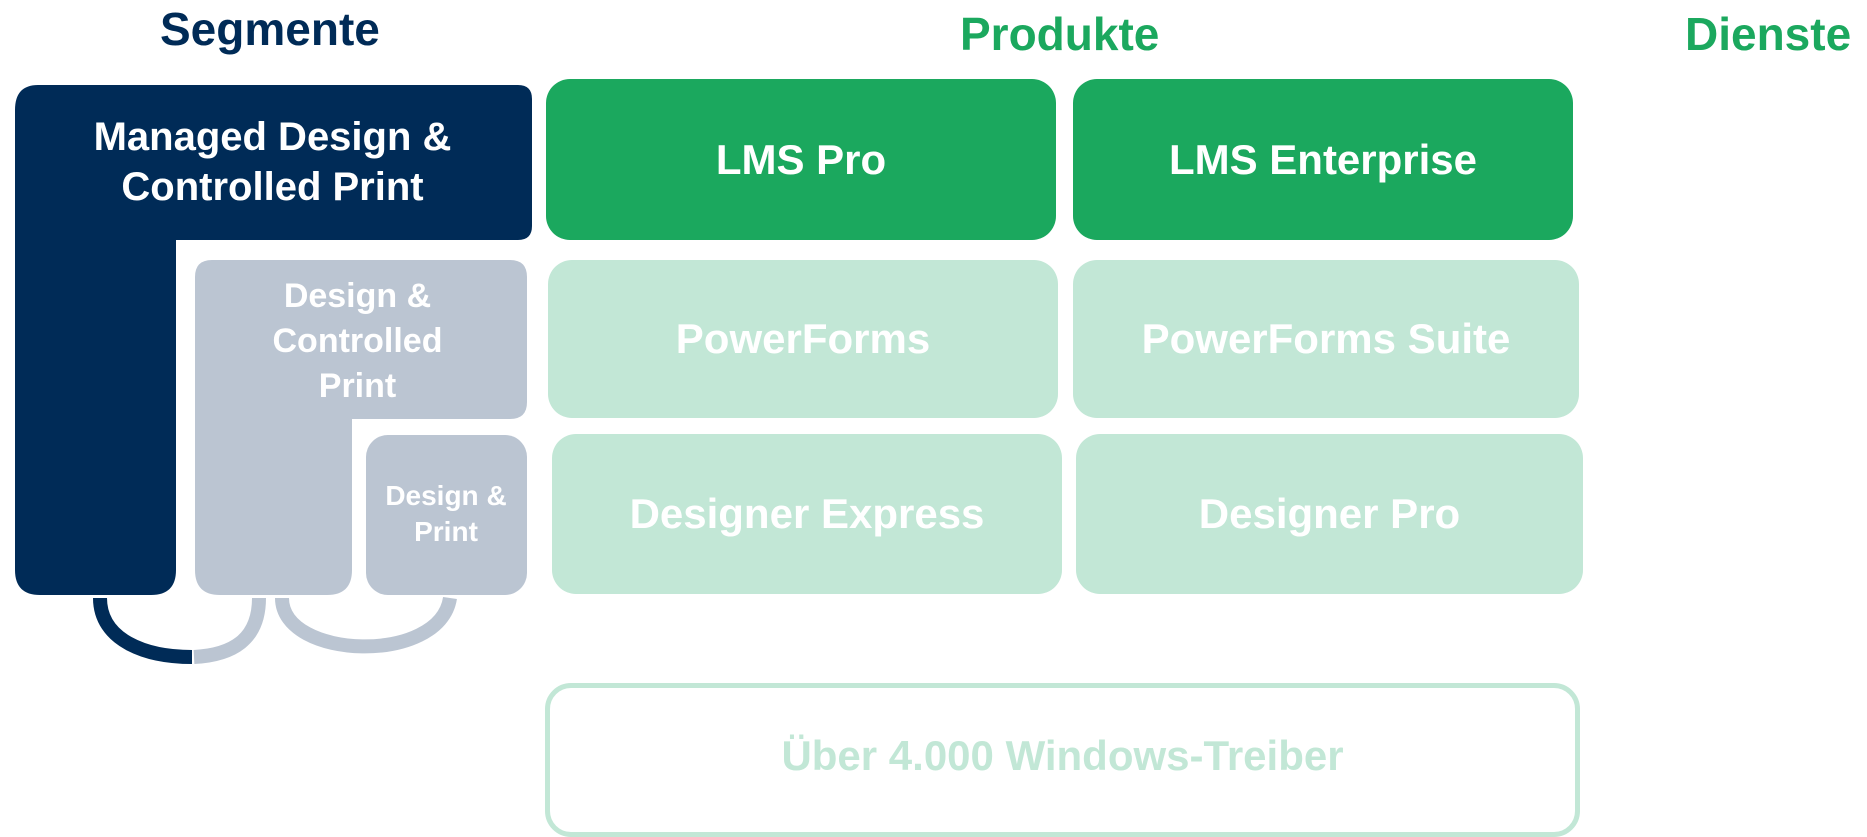 This screenshot has height=837, width=1867. I want to click on product-designer-pro: Designer Pro, so click(1329, 514).